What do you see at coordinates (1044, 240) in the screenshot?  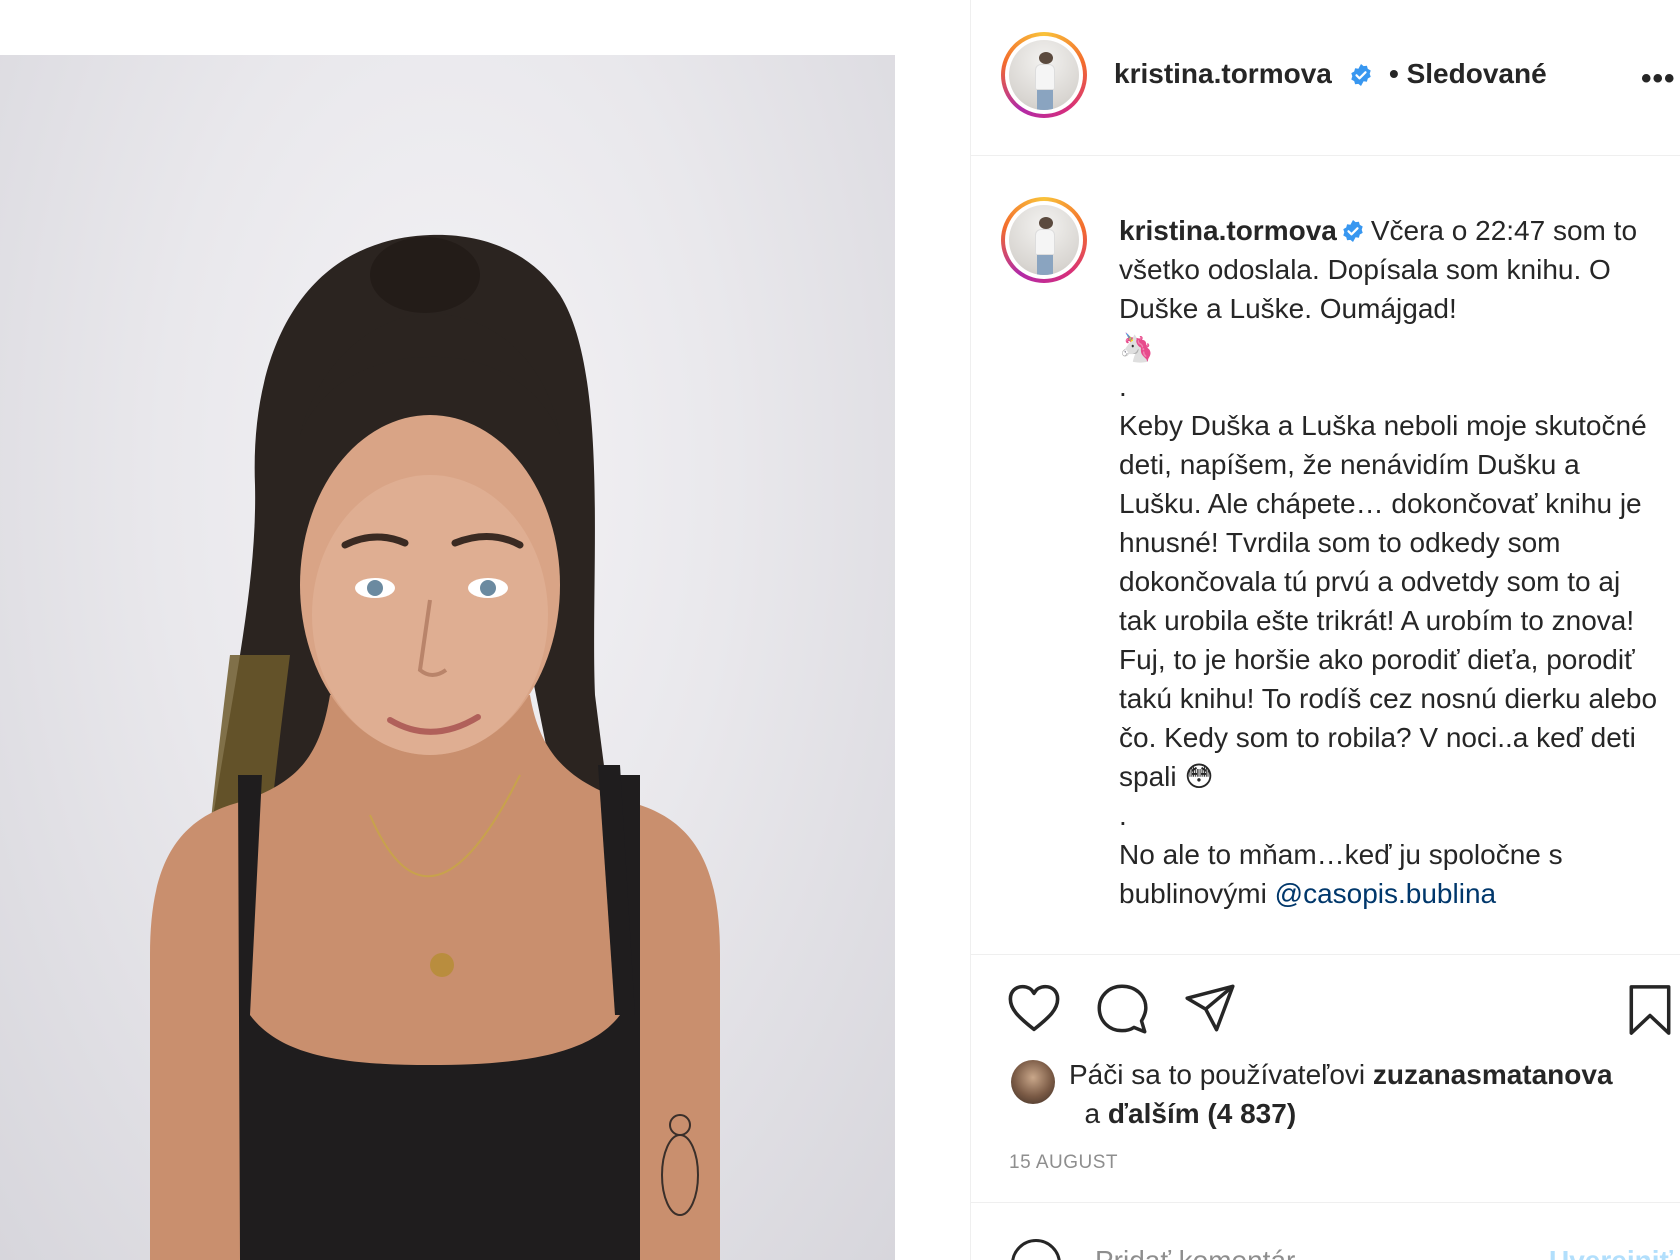 I see `caption-avatar` at bounding box center [1044, 240].